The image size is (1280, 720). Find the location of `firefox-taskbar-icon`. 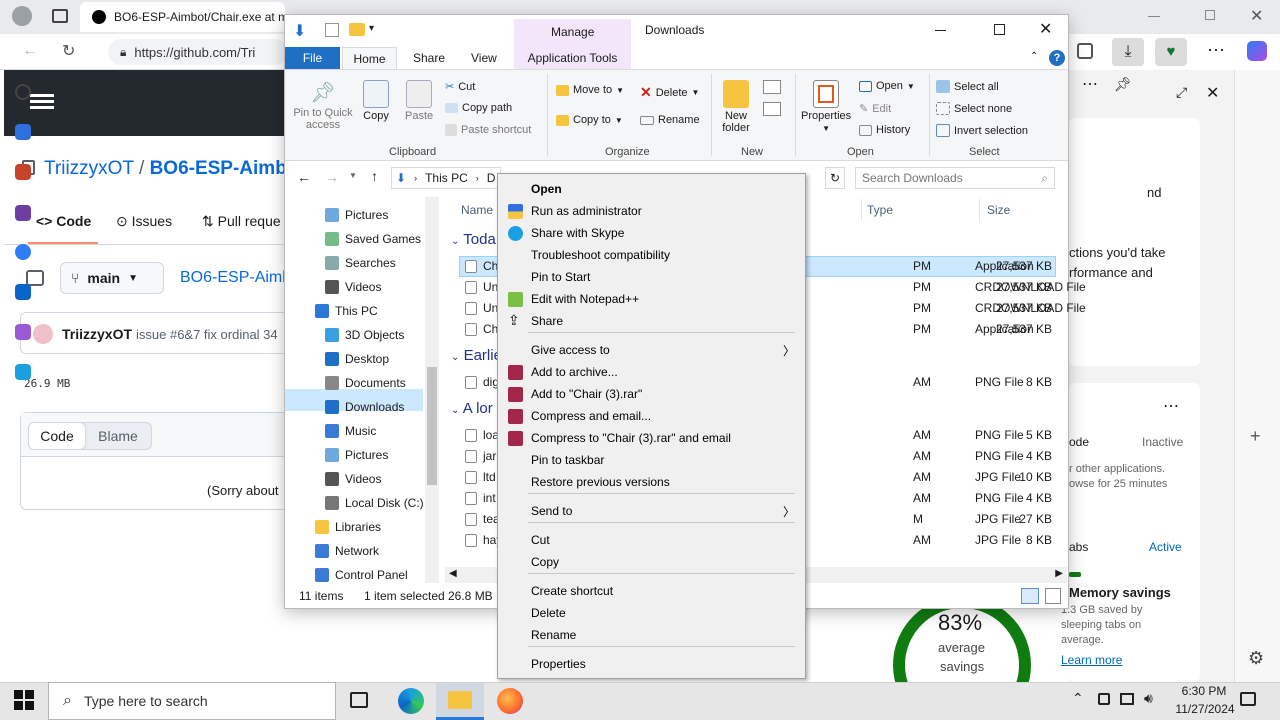

firefox-taskbar-icon is located at coordinates (510, 701).